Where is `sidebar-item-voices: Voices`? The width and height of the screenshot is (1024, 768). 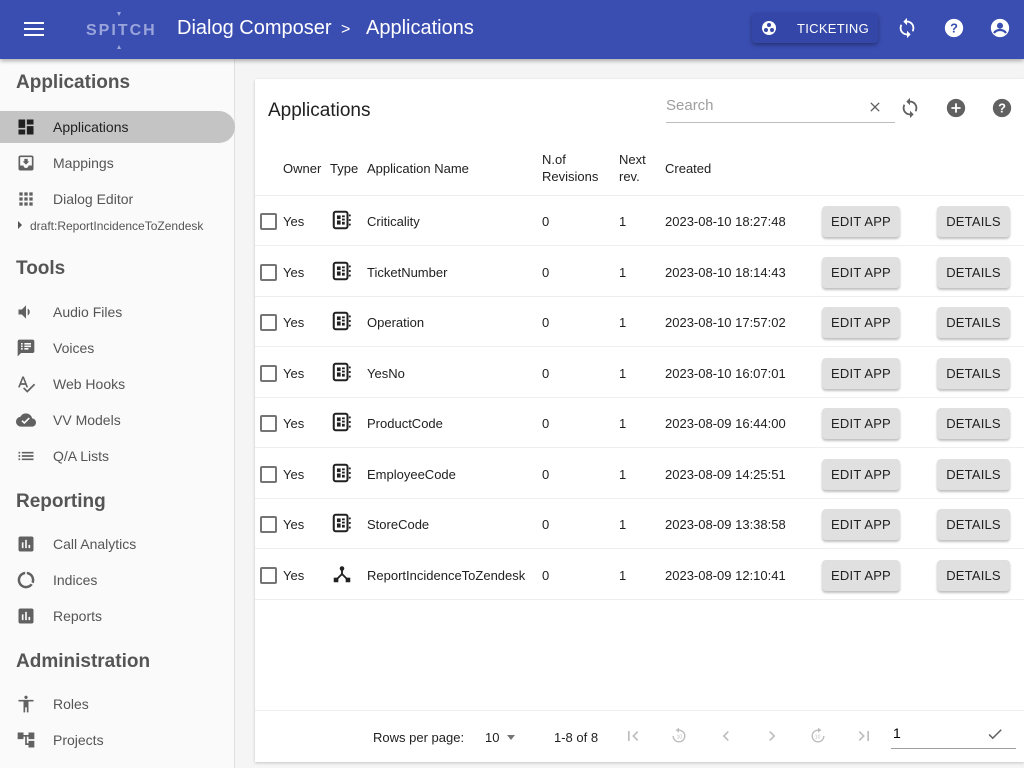 sidebar-item-voices: Voices is located at coordinates (117, 348).